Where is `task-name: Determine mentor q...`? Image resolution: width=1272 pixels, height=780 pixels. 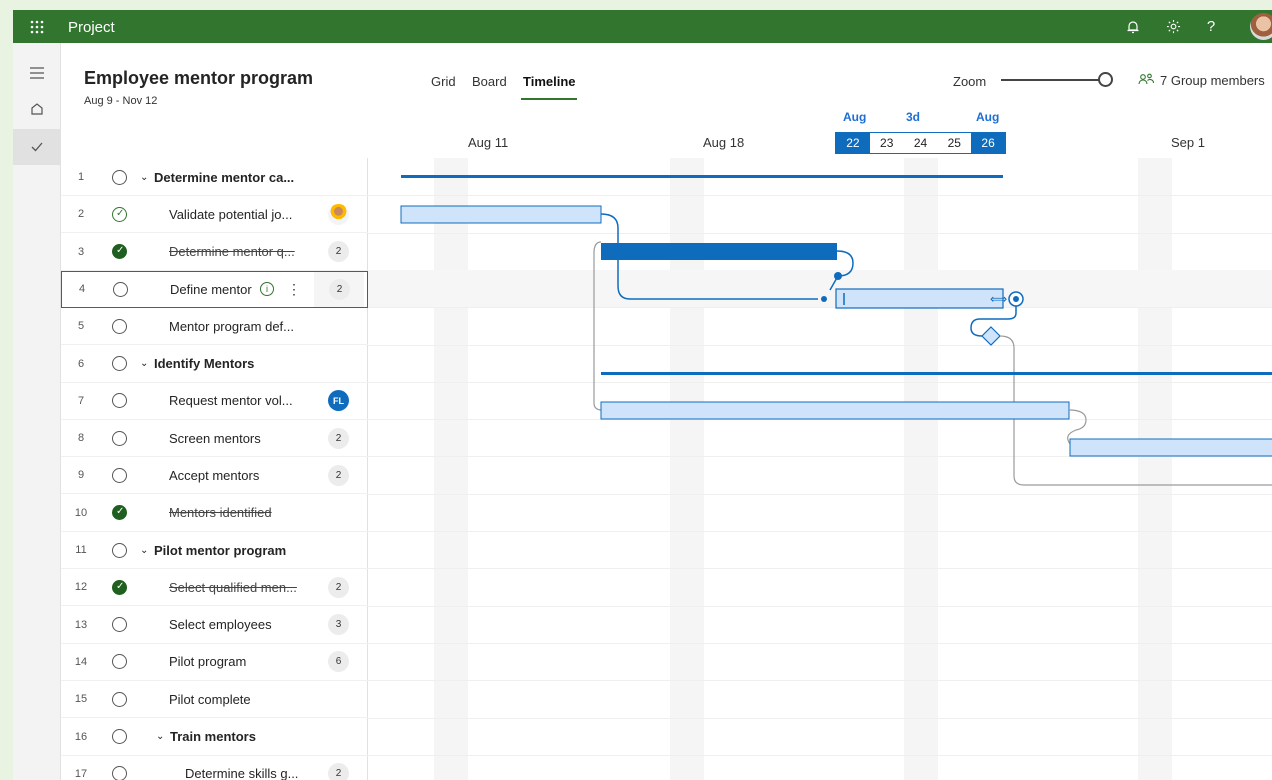 task-name: Determine mentor q... is located at coordinates (232, 251).